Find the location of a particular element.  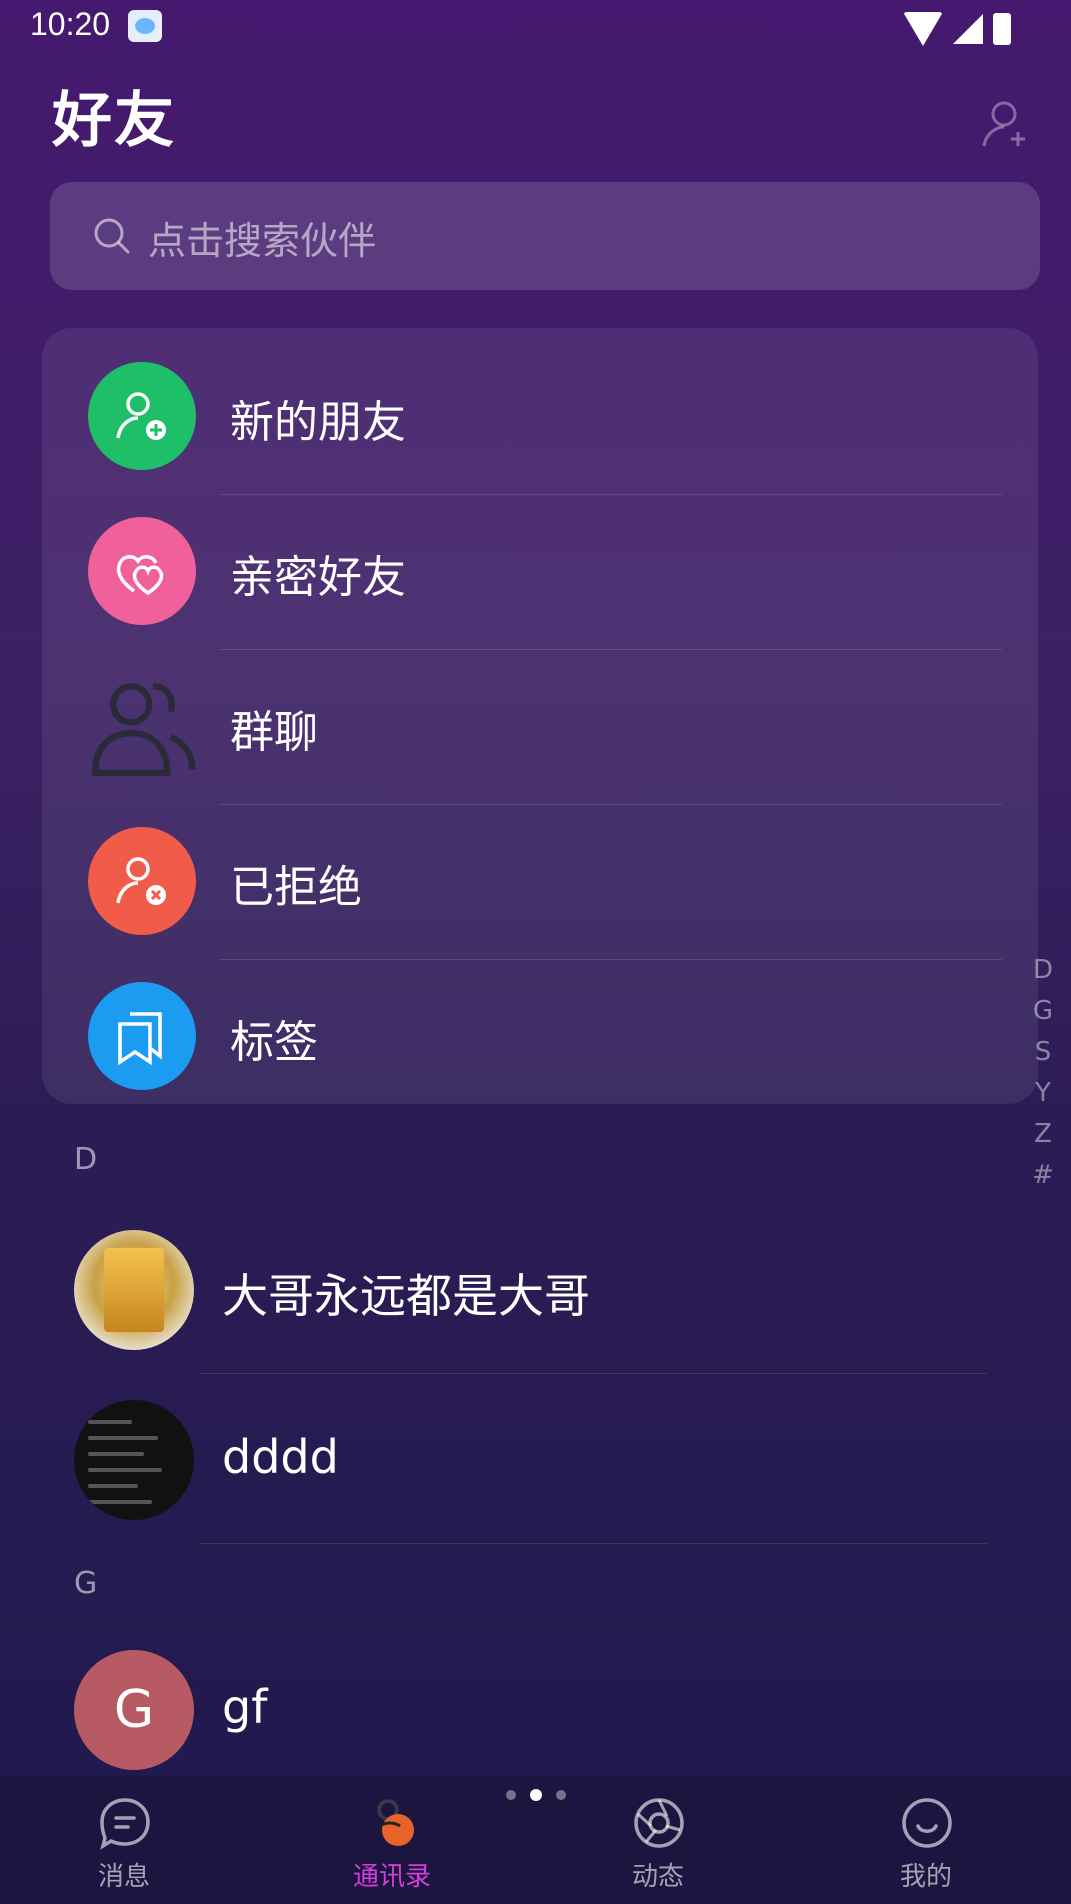

menu-label: 已拒绝 is located at coordinates (296, 887).